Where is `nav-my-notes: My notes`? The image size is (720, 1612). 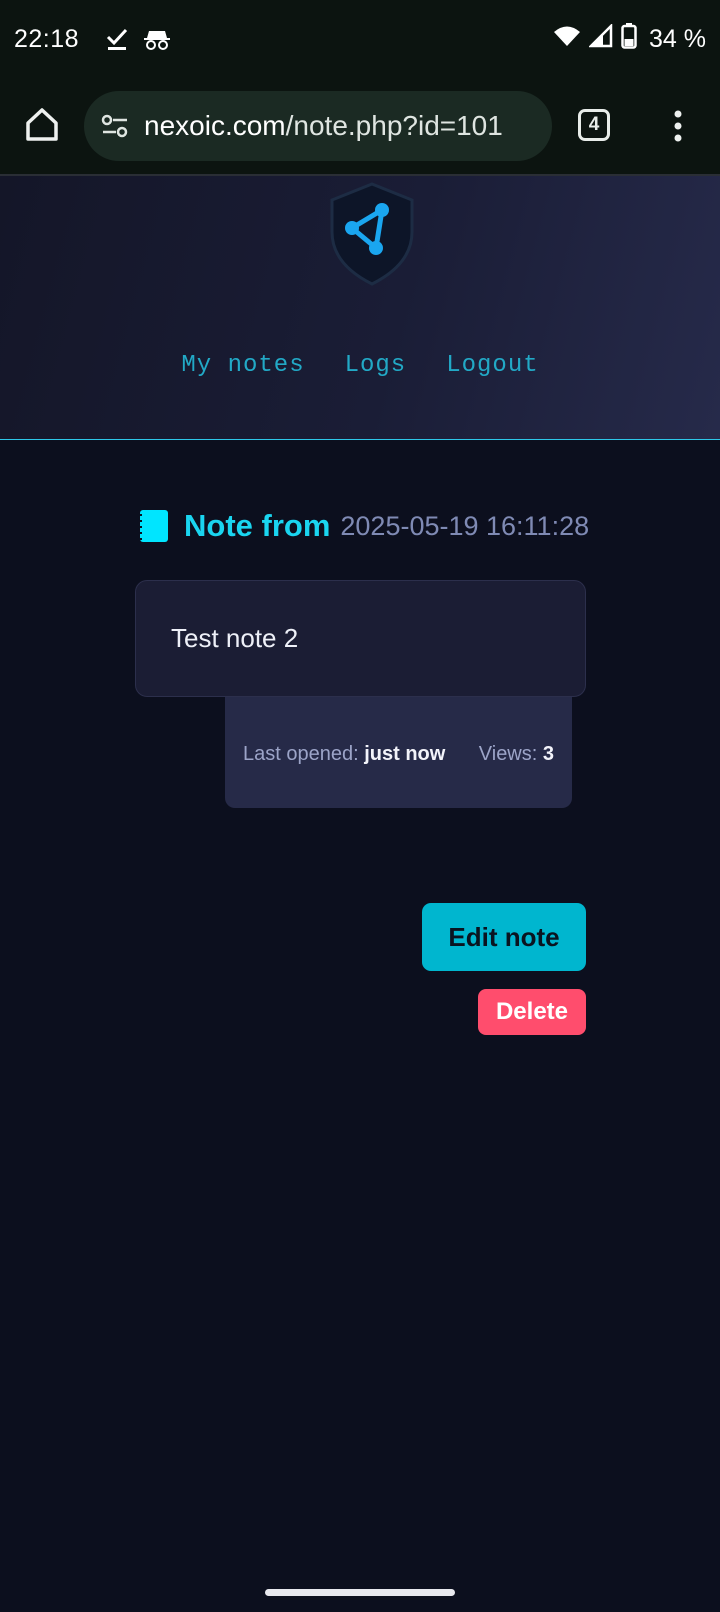 nav-my-notes: My notes is located at coordinates (242, 365).